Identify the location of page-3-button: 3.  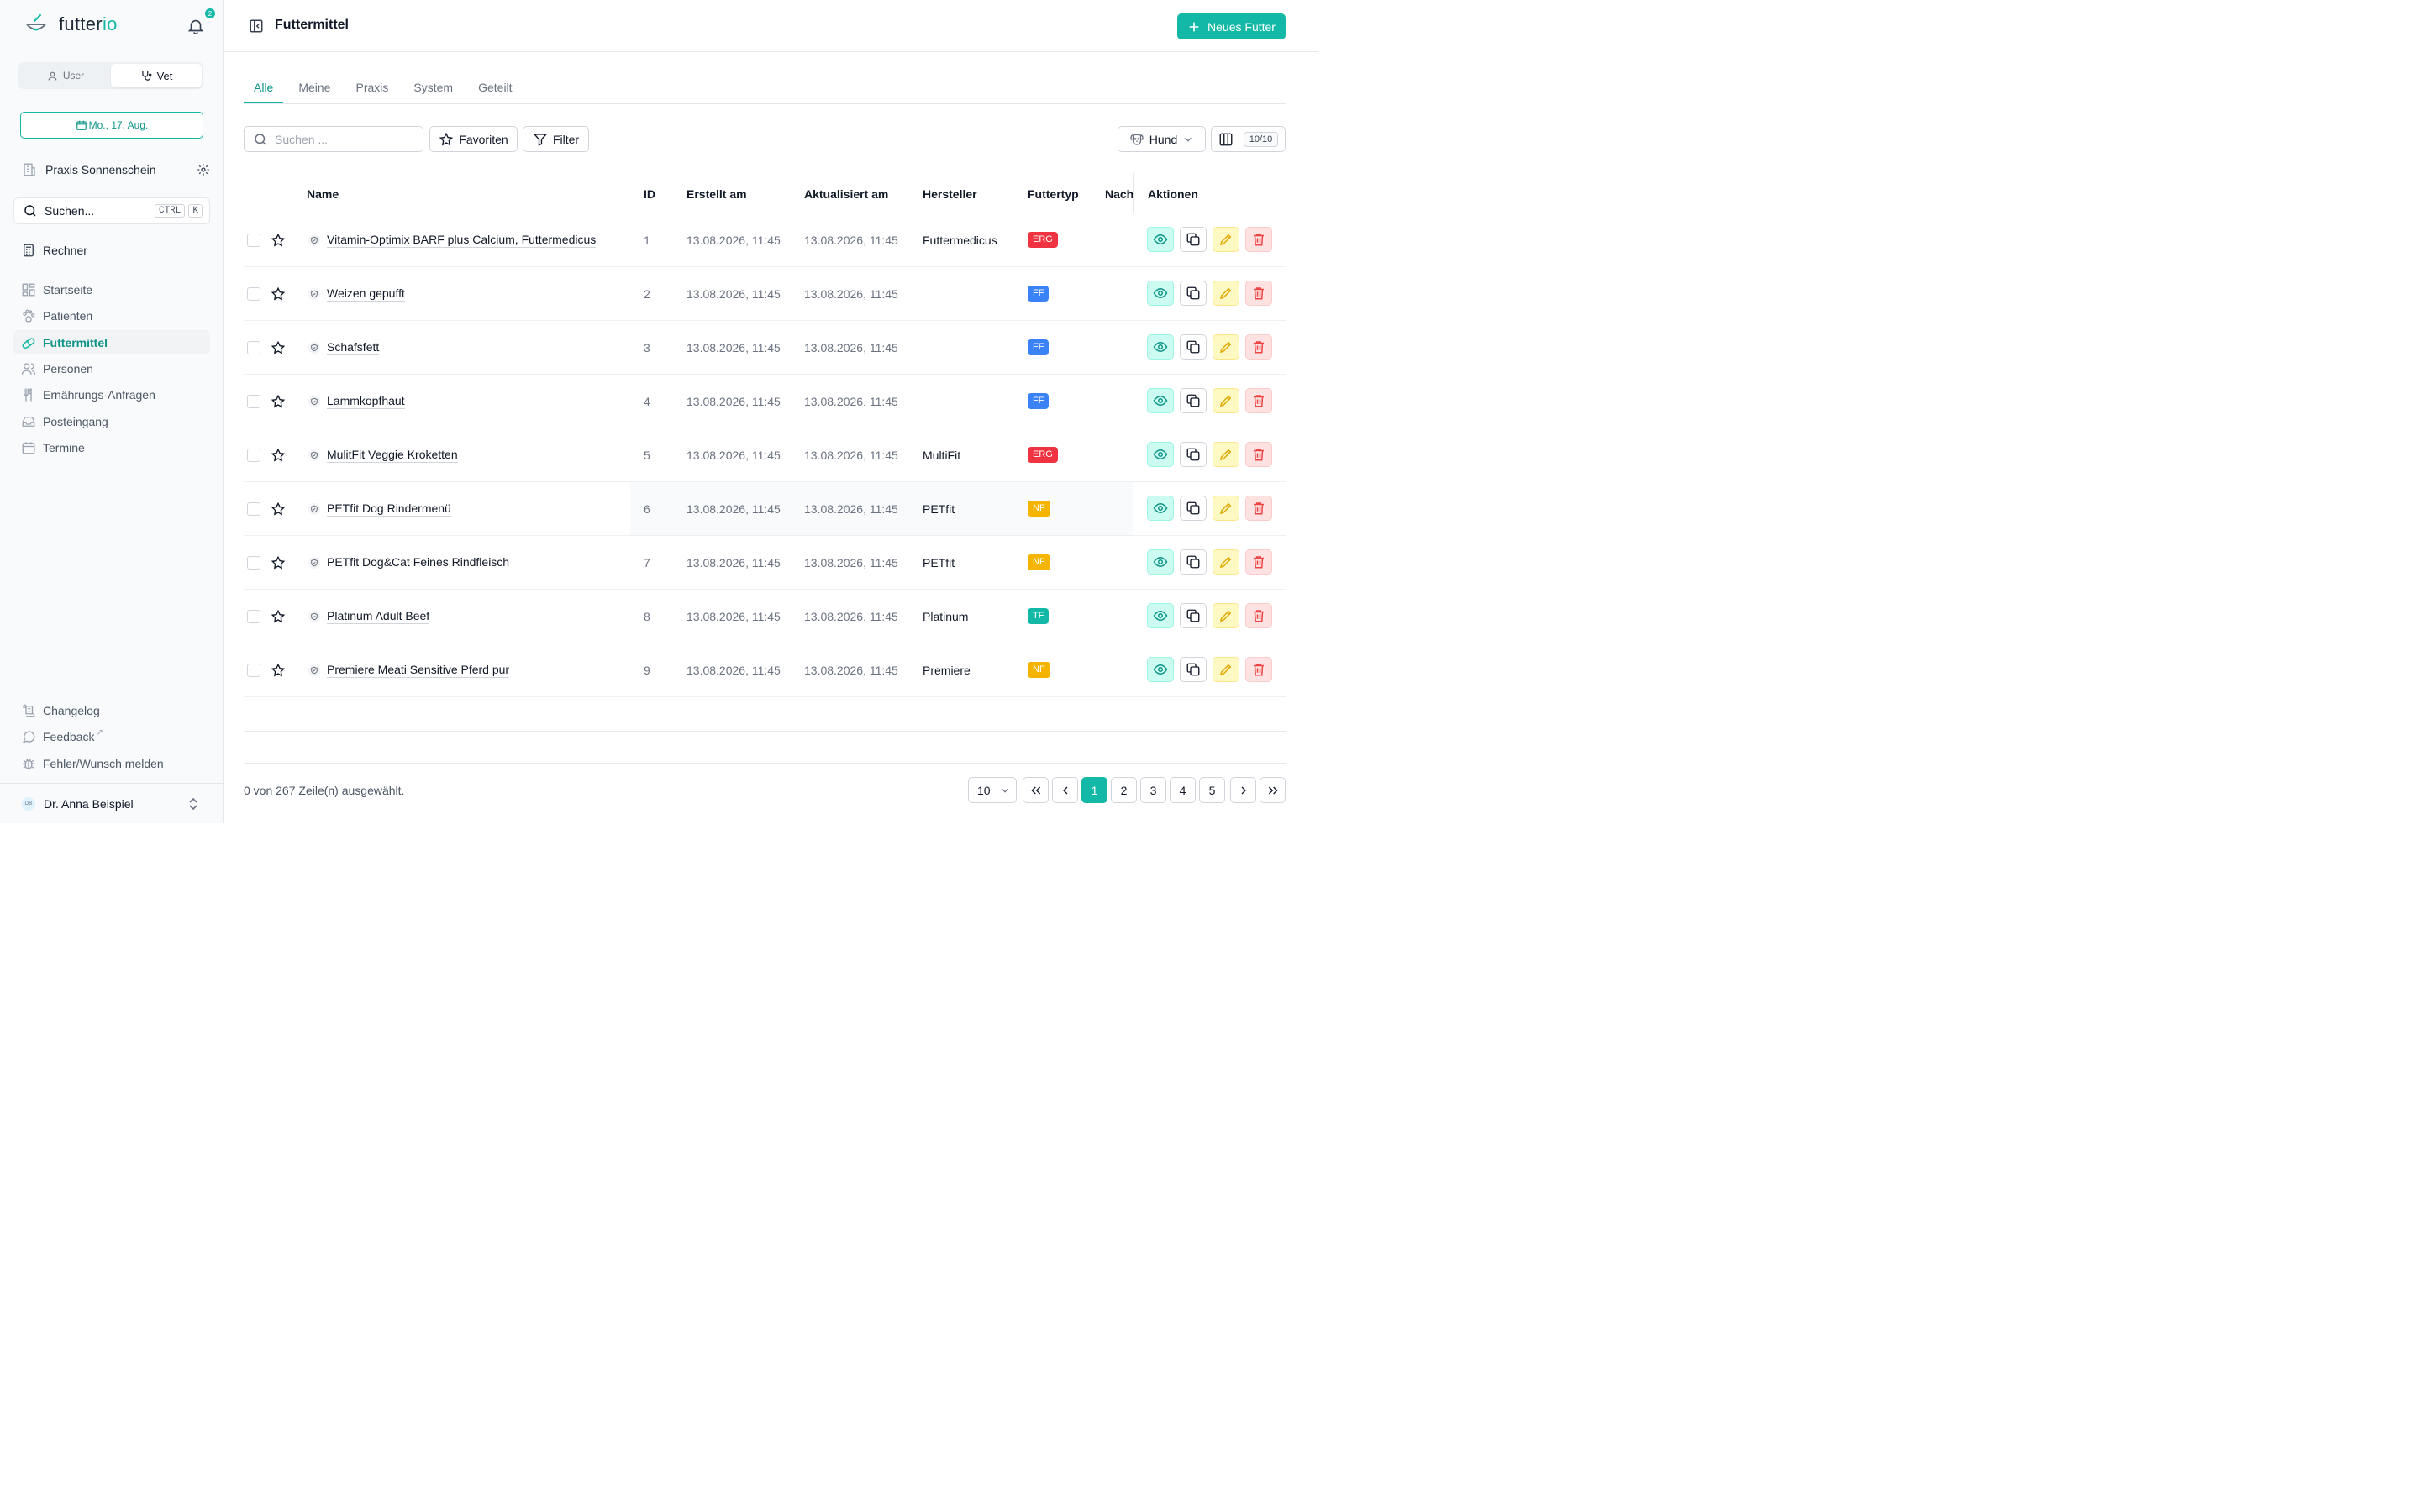
(1153, 790).